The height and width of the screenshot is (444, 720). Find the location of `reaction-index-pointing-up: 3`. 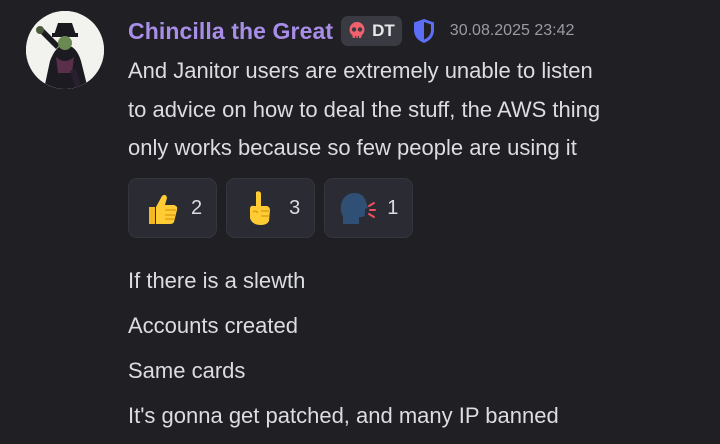

reaction-index-pointing-up: 3 is located at coordinates (271, 208).